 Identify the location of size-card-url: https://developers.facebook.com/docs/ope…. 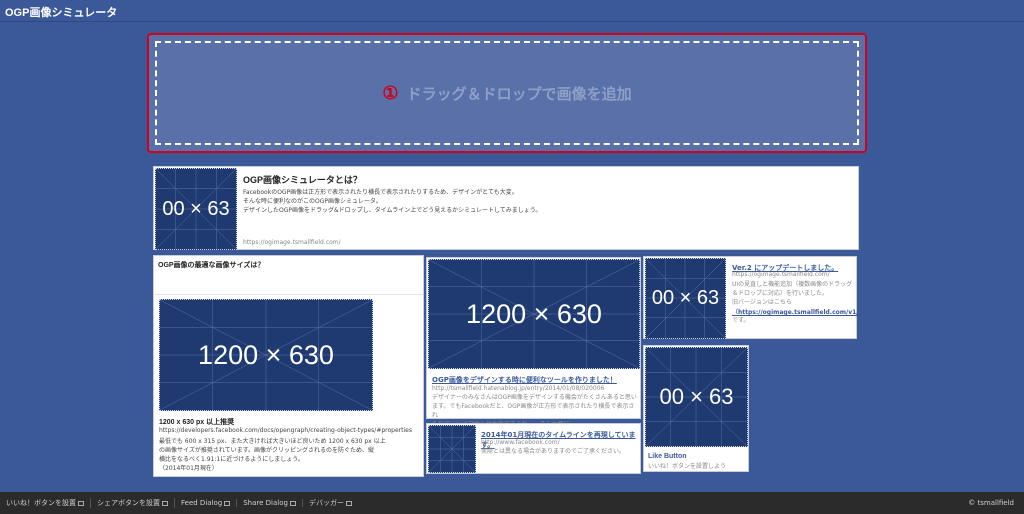
(285, 430).